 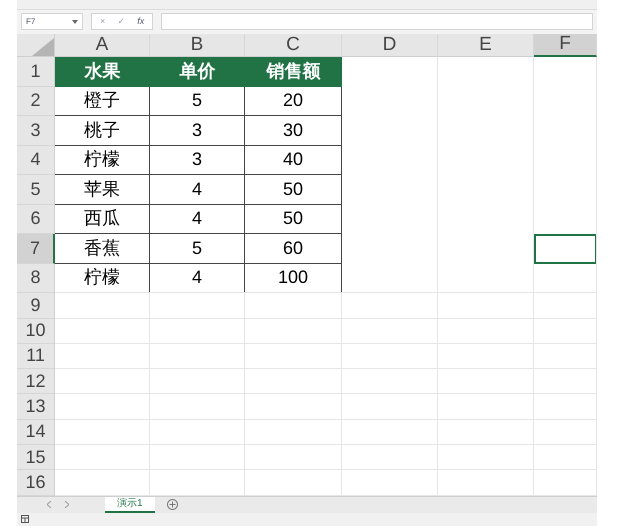 I want to click on row-header: 4, so click(x=36, y=161).